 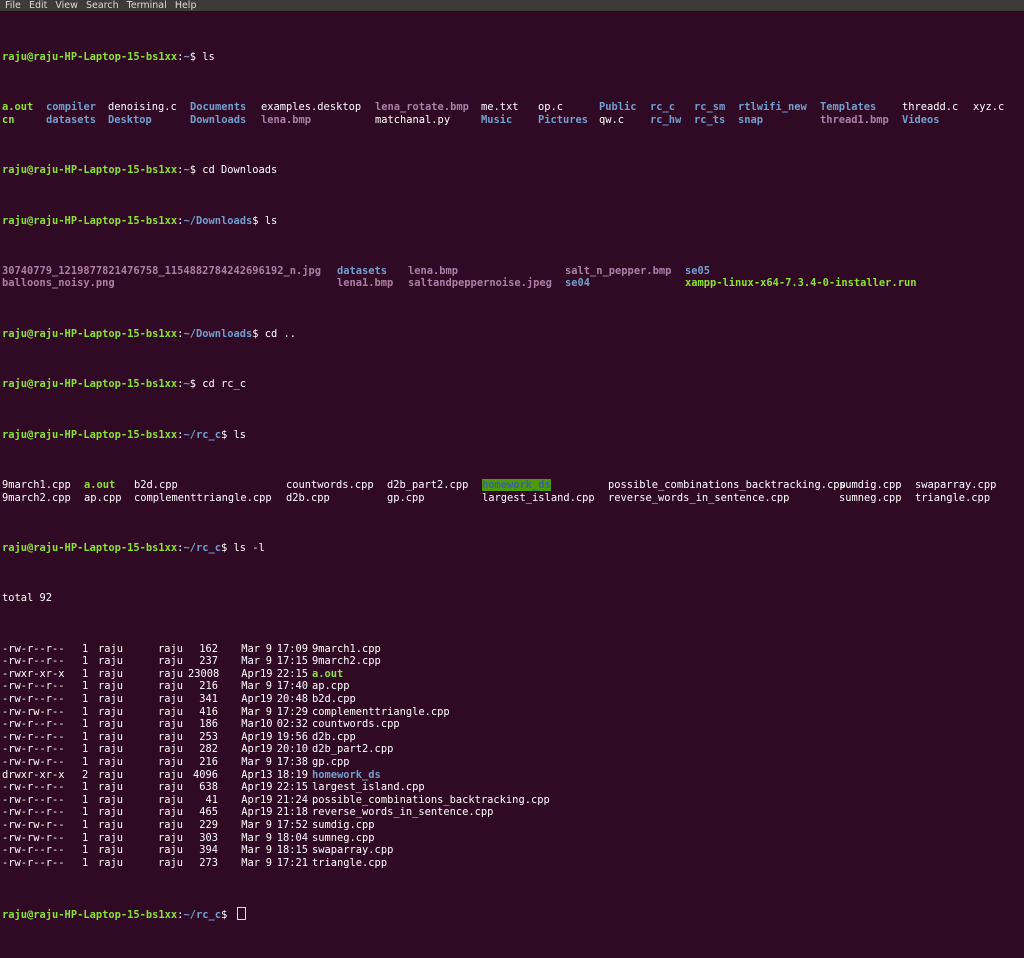 What do you see at coordinates (208, 699) in the screenshot?
I see `file-size: 341` at bounding box center [208, 699].